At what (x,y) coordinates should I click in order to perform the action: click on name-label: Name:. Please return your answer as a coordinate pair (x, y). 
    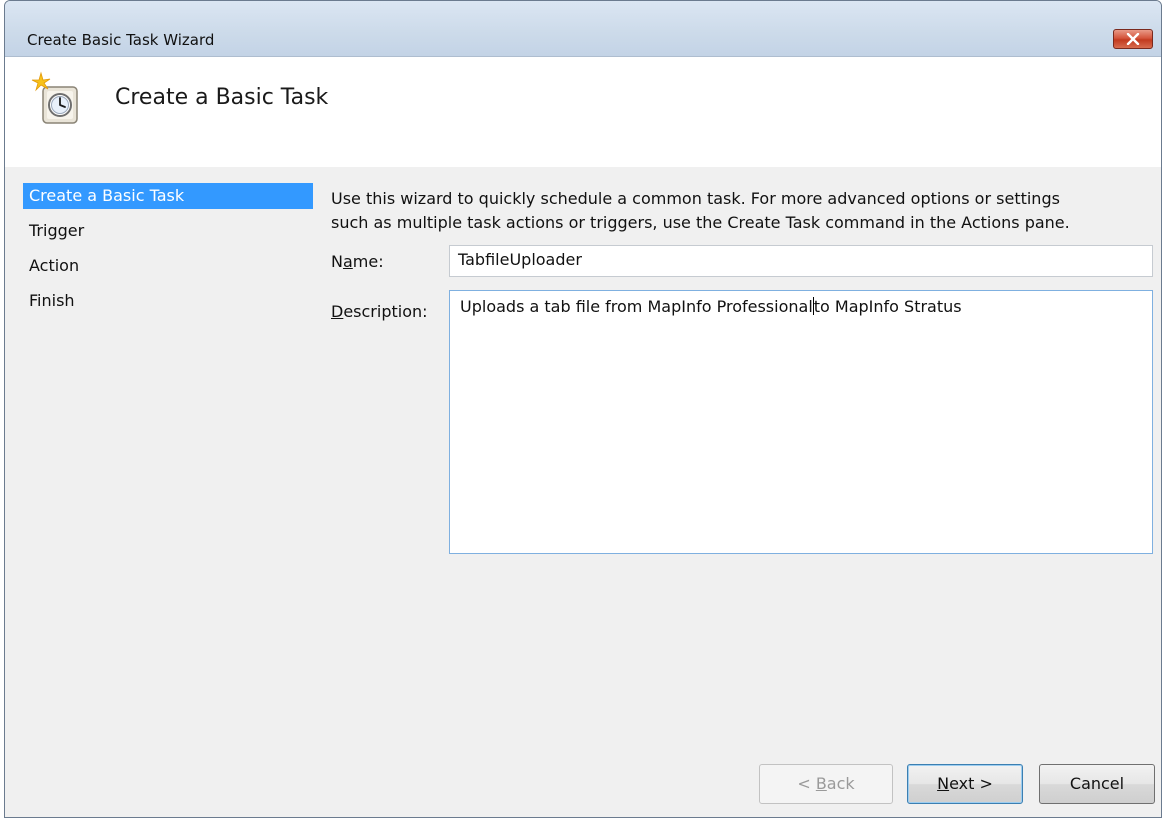
    Looking at the image, I should click on (357, 261).